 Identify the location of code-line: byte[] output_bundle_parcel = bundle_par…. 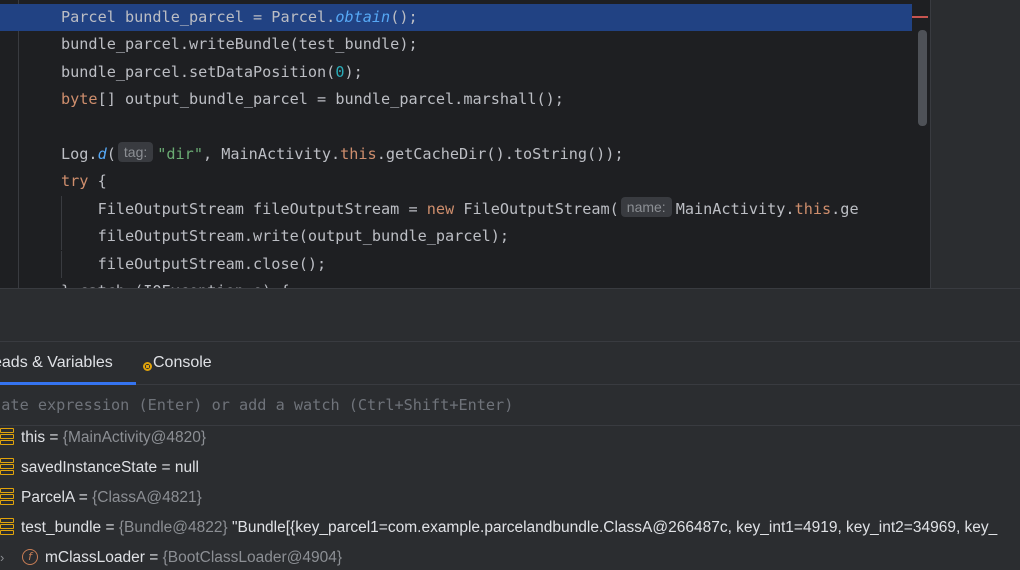
(465, 99).